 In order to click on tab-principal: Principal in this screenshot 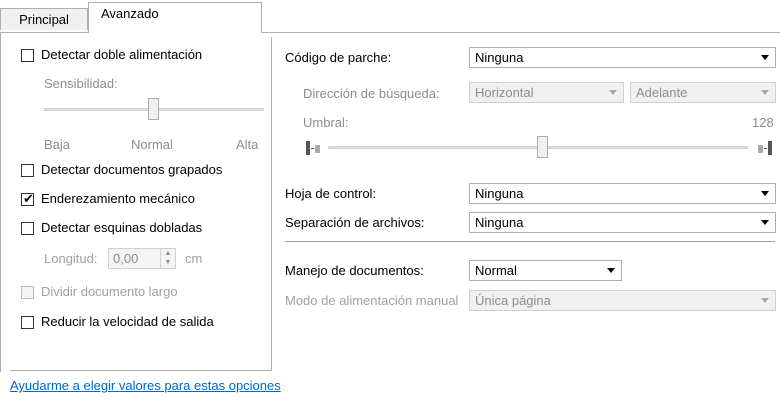, I will do `click(44, 19)`.